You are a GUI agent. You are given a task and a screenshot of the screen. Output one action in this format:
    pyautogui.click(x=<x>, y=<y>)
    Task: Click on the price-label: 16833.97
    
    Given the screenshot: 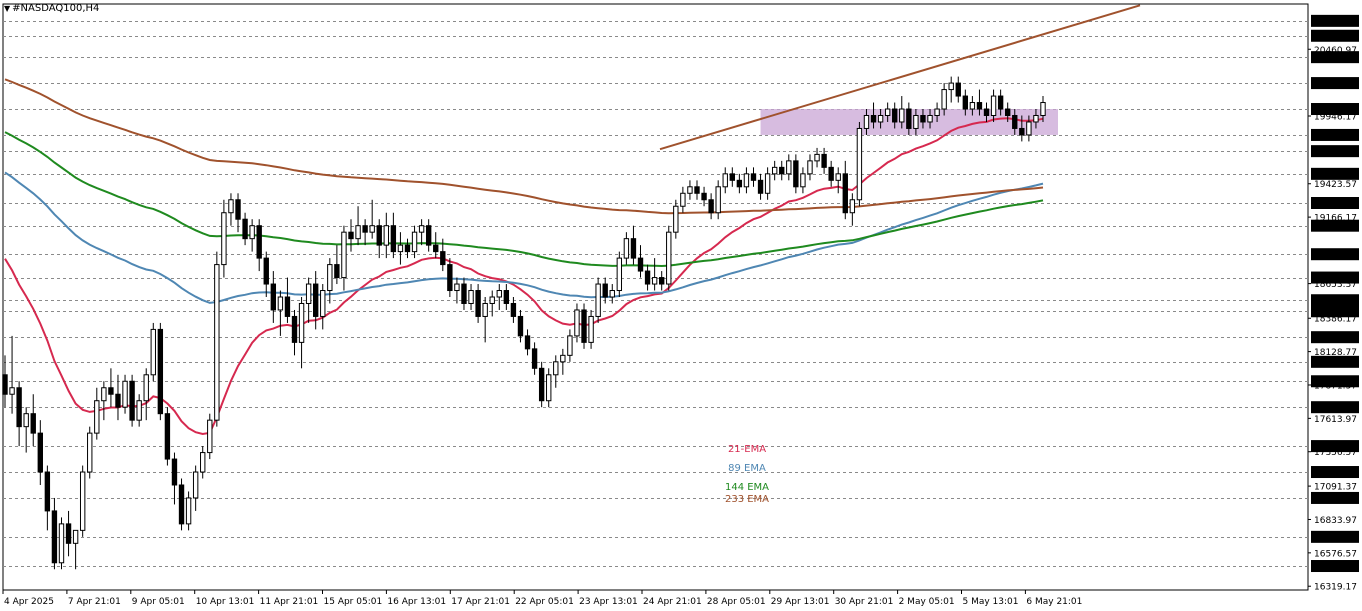 What is the action you would take?
    pyautogui.click(x=1335, y=521)
    